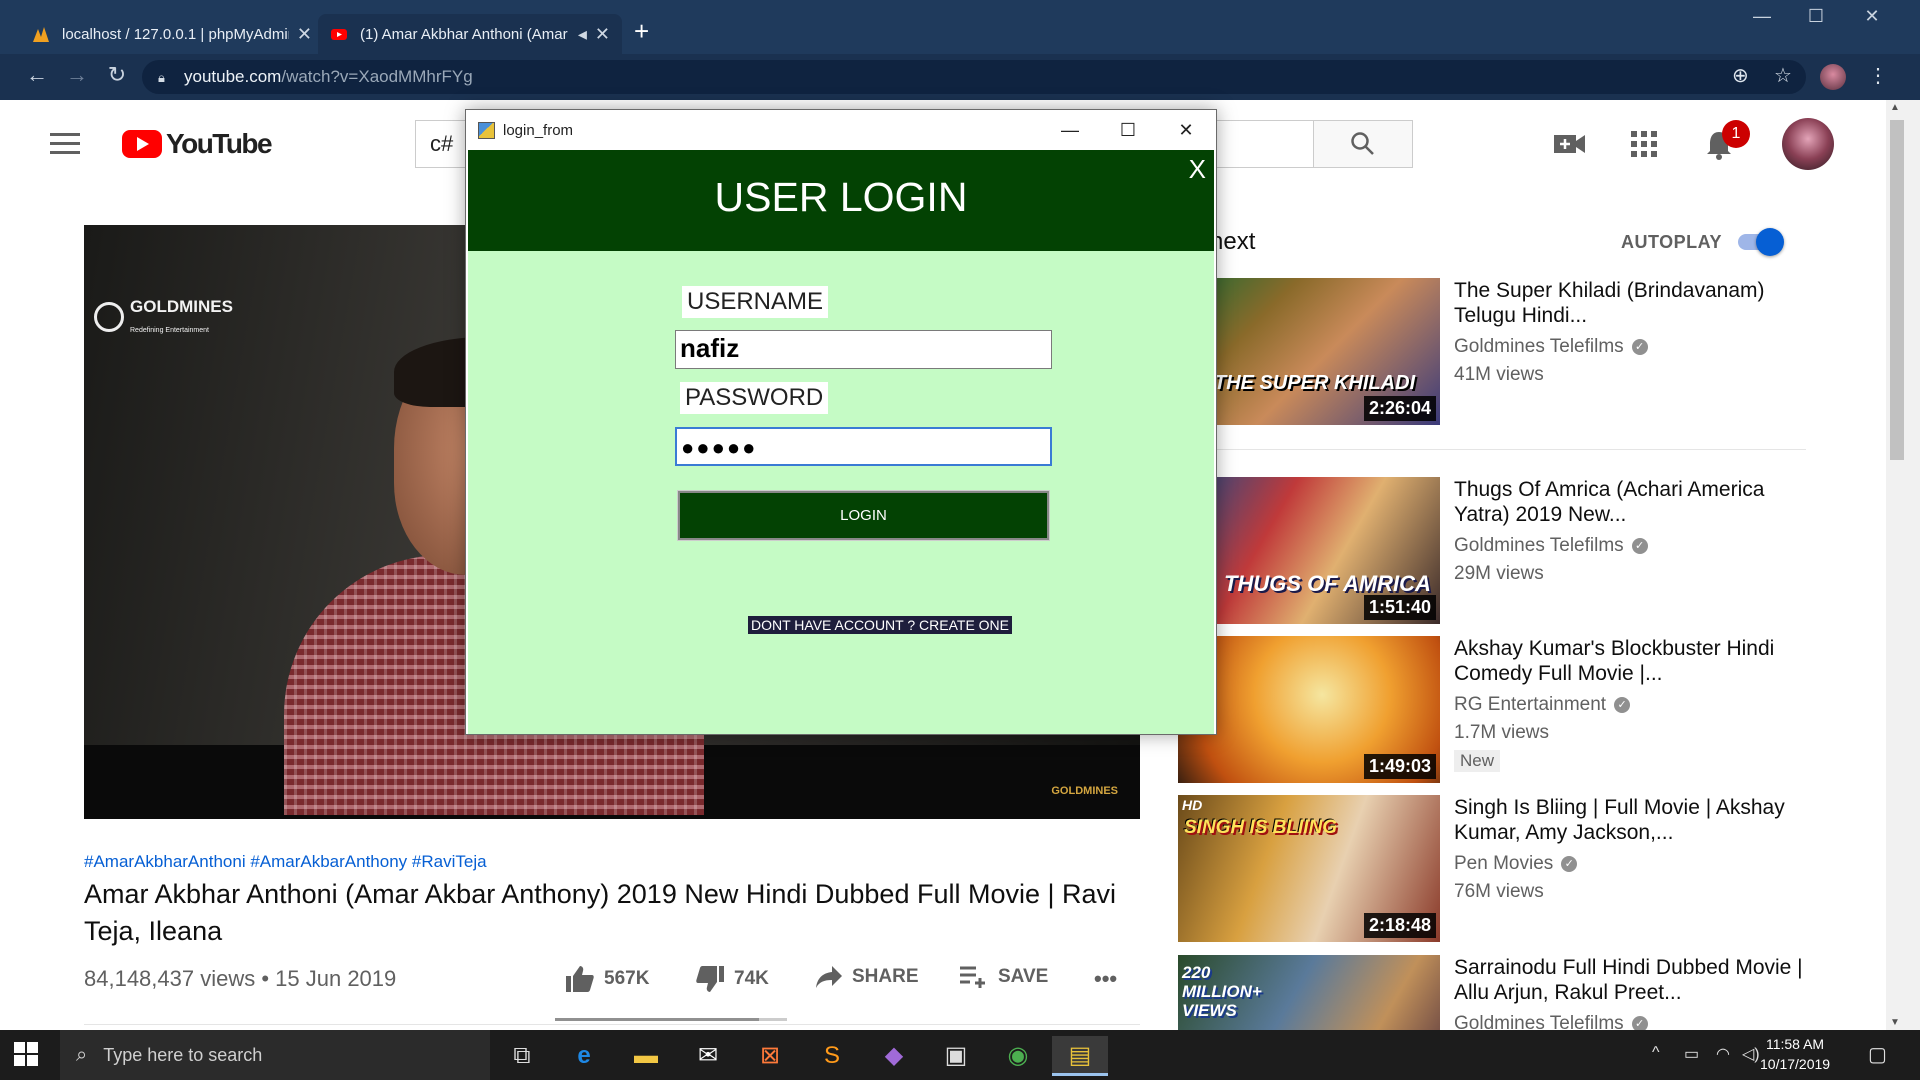 The width and height of the screenshot is (1920, 1080). Describe the element at coordinates (1516, 864) in the screenshot. I see `channel-name: Pen Movies ✓` at that location.